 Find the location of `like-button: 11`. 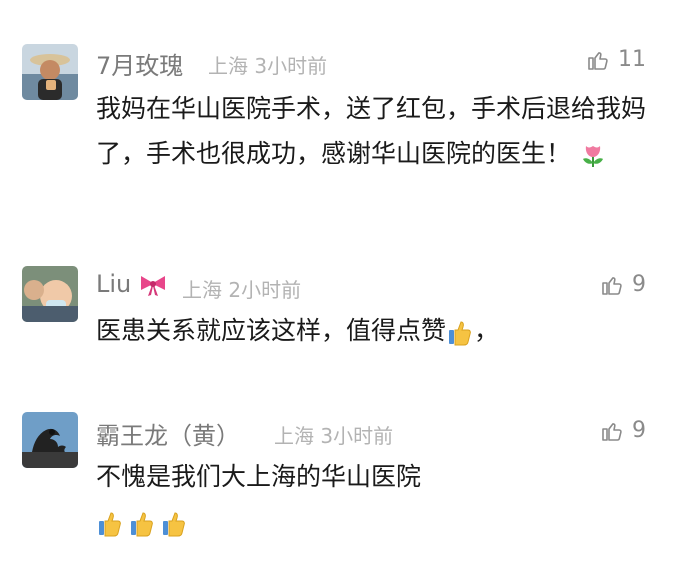

like-button: 11 is located at coordinates (616, 59).